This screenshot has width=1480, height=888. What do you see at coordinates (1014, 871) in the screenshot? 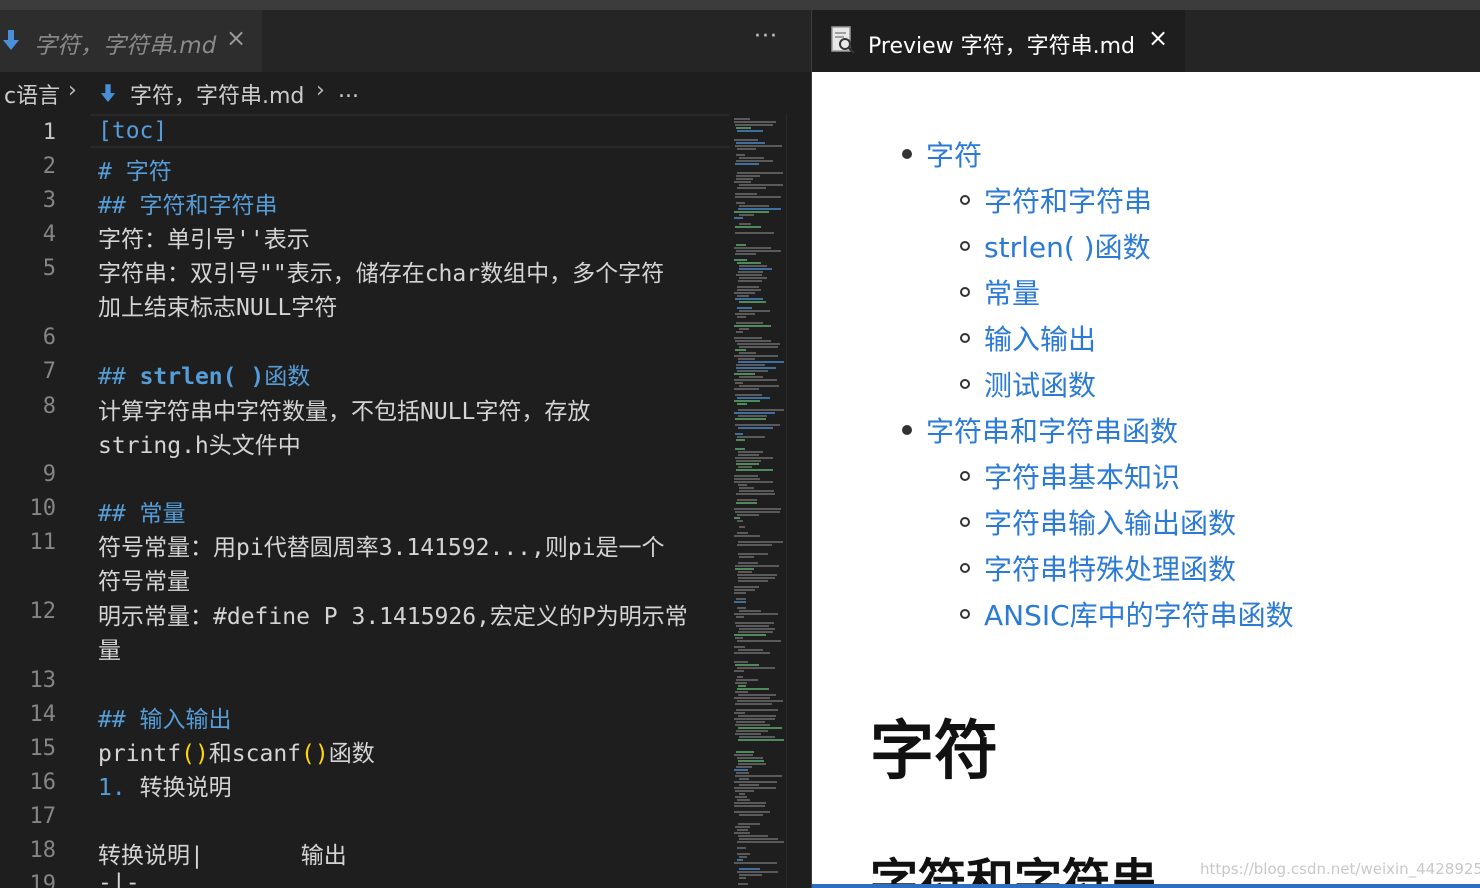
I see `preview-heading-2: 字符和字符串` at bounding box center [1014, 871].